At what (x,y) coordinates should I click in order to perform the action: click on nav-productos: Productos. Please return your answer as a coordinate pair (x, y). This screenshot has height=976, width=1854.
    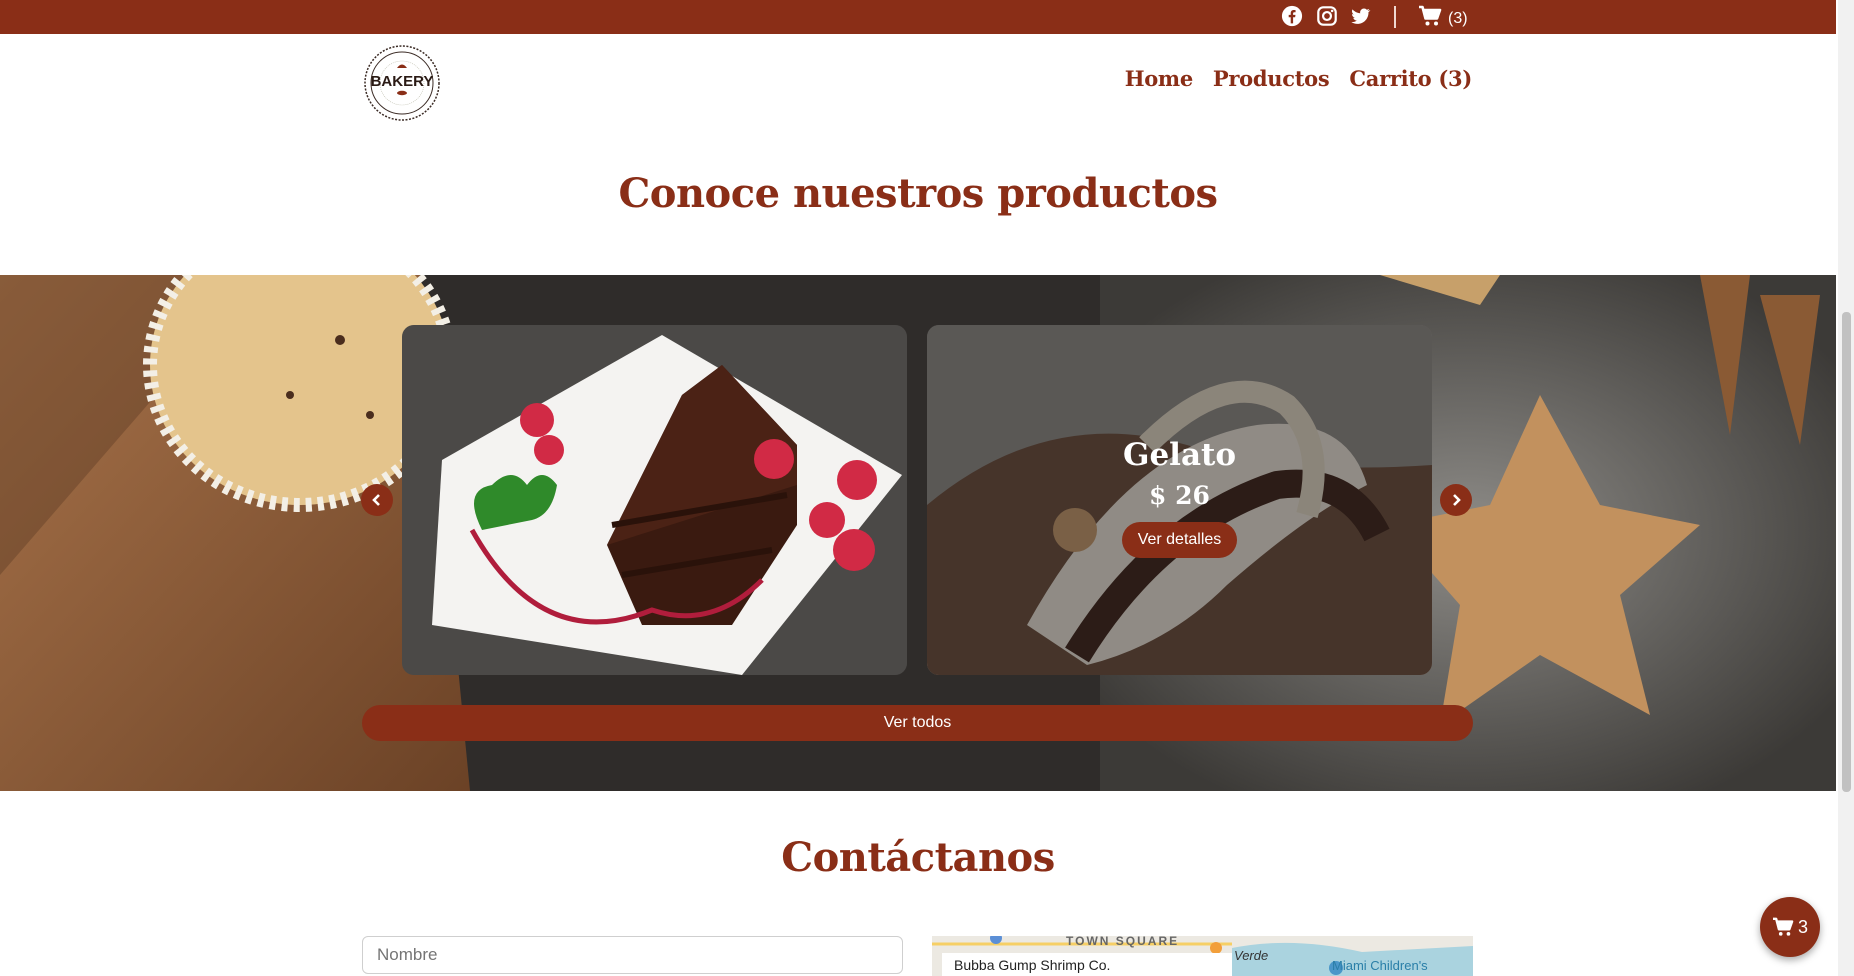
    Looking at the image, I should click on (1271, 78).